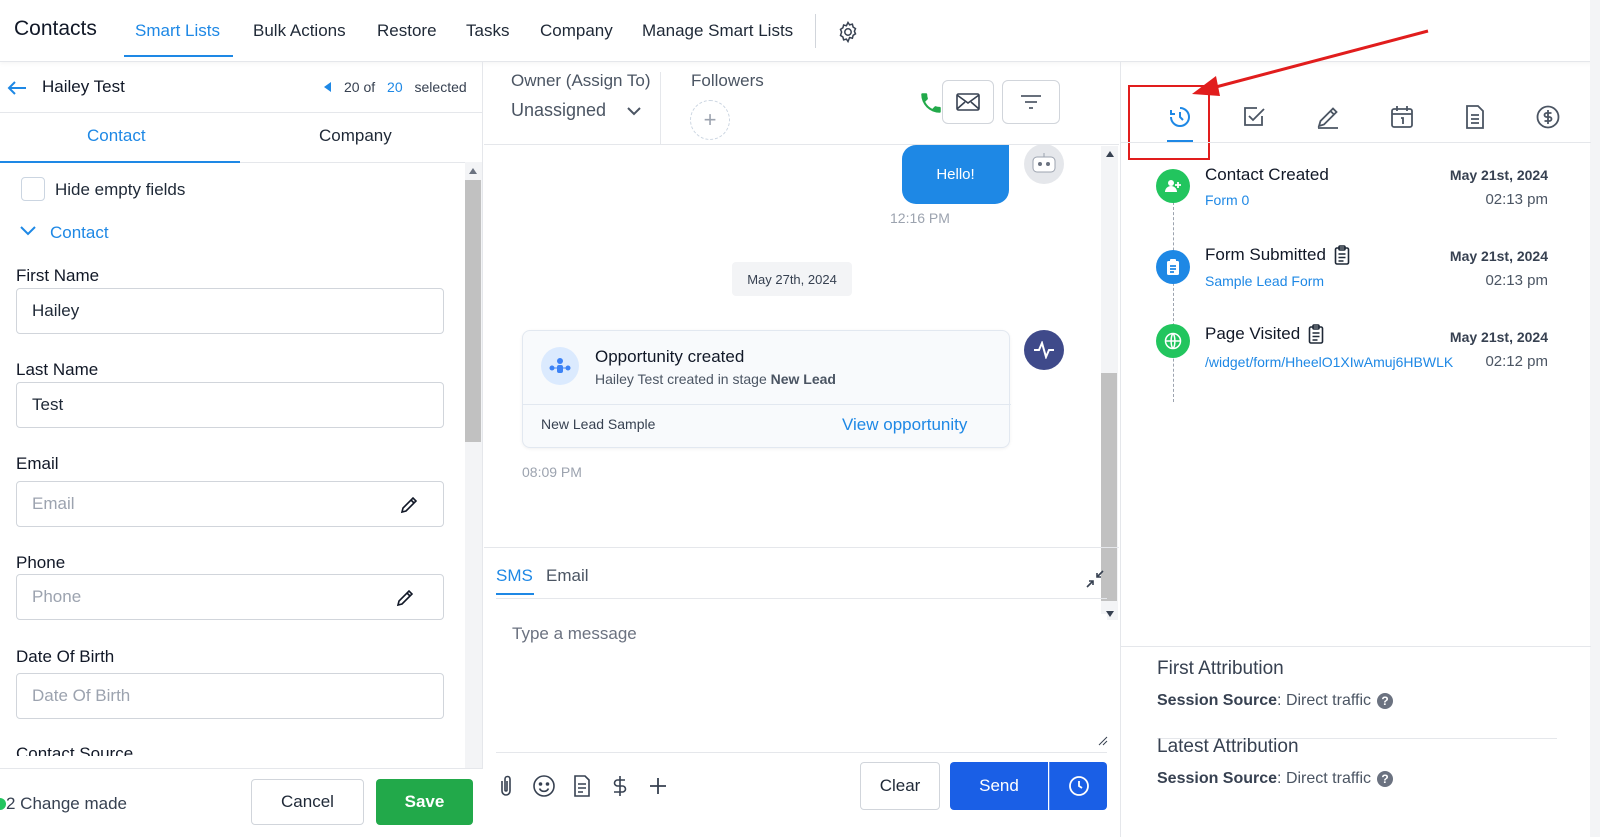 Image resolution: width=1600 pixels, height=837 pixels. What do you see at coordinates (920, 218) in the screenshot?
I see `message-time: 12:16 PM` at bounding box center [920, 218].